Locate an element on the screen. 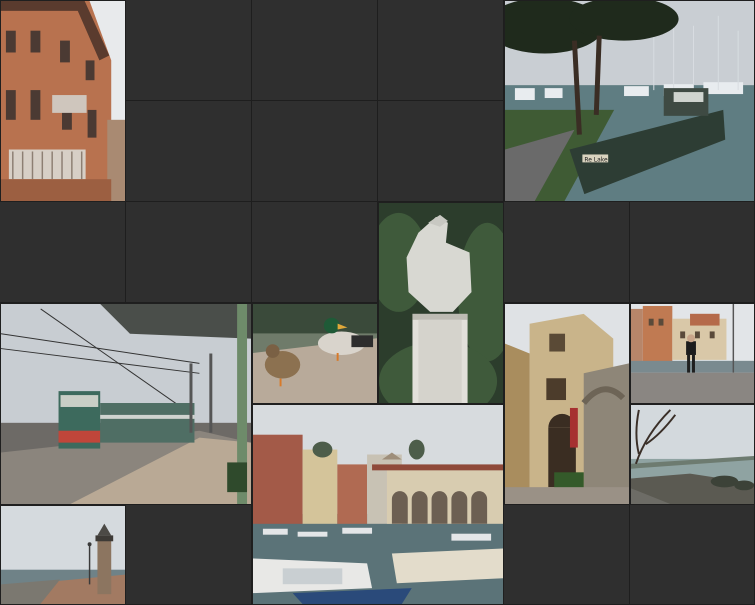 This screenshot has height=605, width=755. harbor-town-photo is located at coordinates (378, 504).